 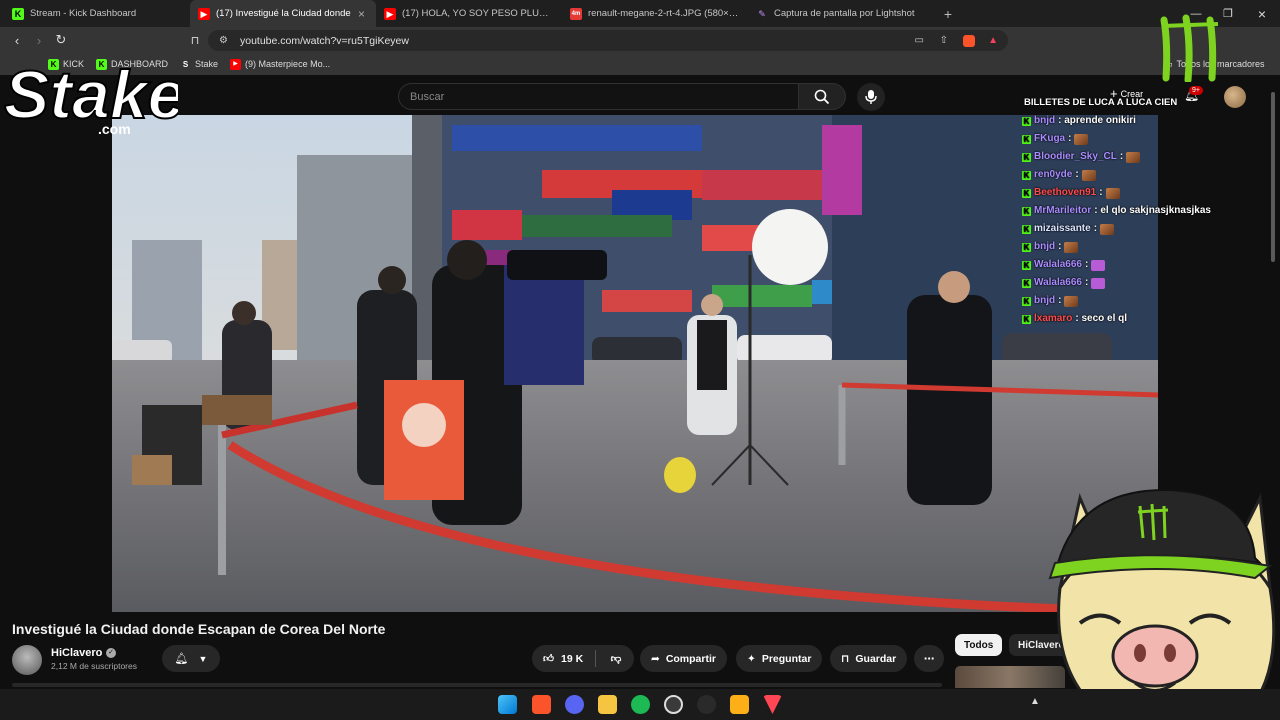 I want to click on monster-energy-logo, so click(x=1189, y=48).